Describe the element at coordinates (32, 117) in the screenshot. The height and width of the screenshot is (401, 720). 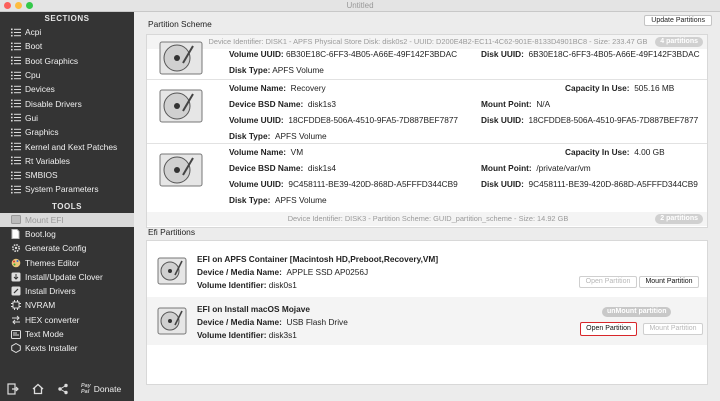
I see `sidebar-item-label: Gui` at that location.